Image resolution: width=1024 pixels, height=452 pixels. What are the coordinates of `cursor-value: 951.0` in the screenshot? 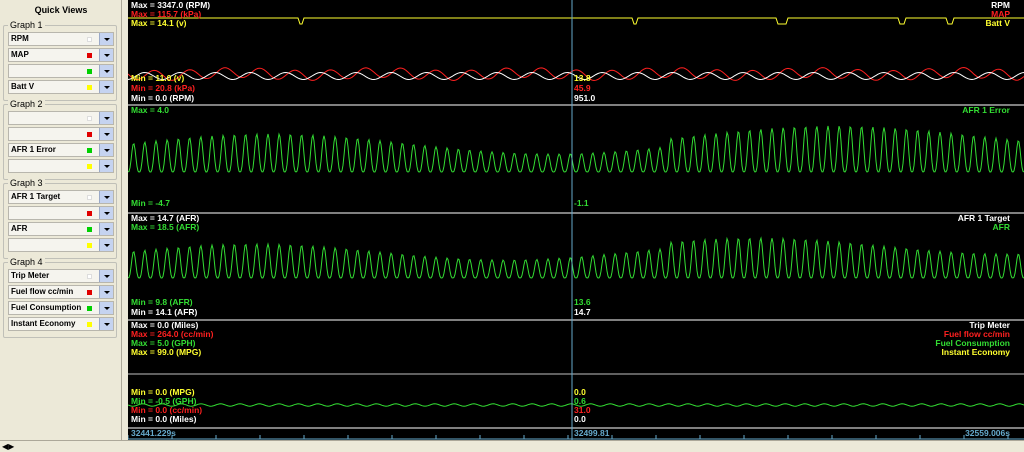 It's located at (585, 98).